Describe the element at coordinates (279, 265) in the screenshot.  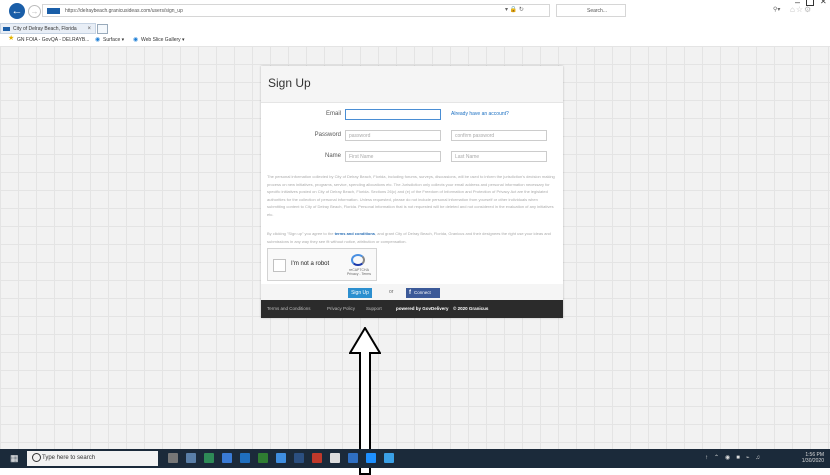
I see `recaptcha-checkbox` at that location.